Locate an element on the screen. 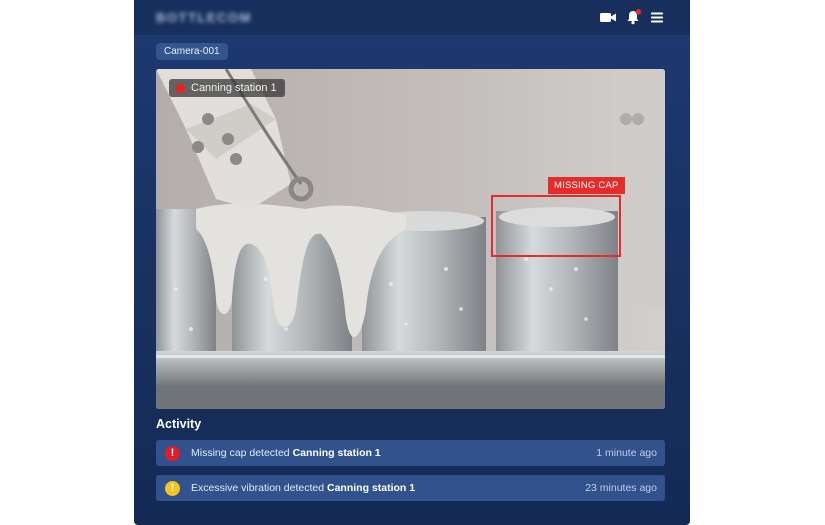 This screenshot has height=525, width=825. activity-item-text: Missing cap detected Canning station 1 is located at coordinates (286, 453).